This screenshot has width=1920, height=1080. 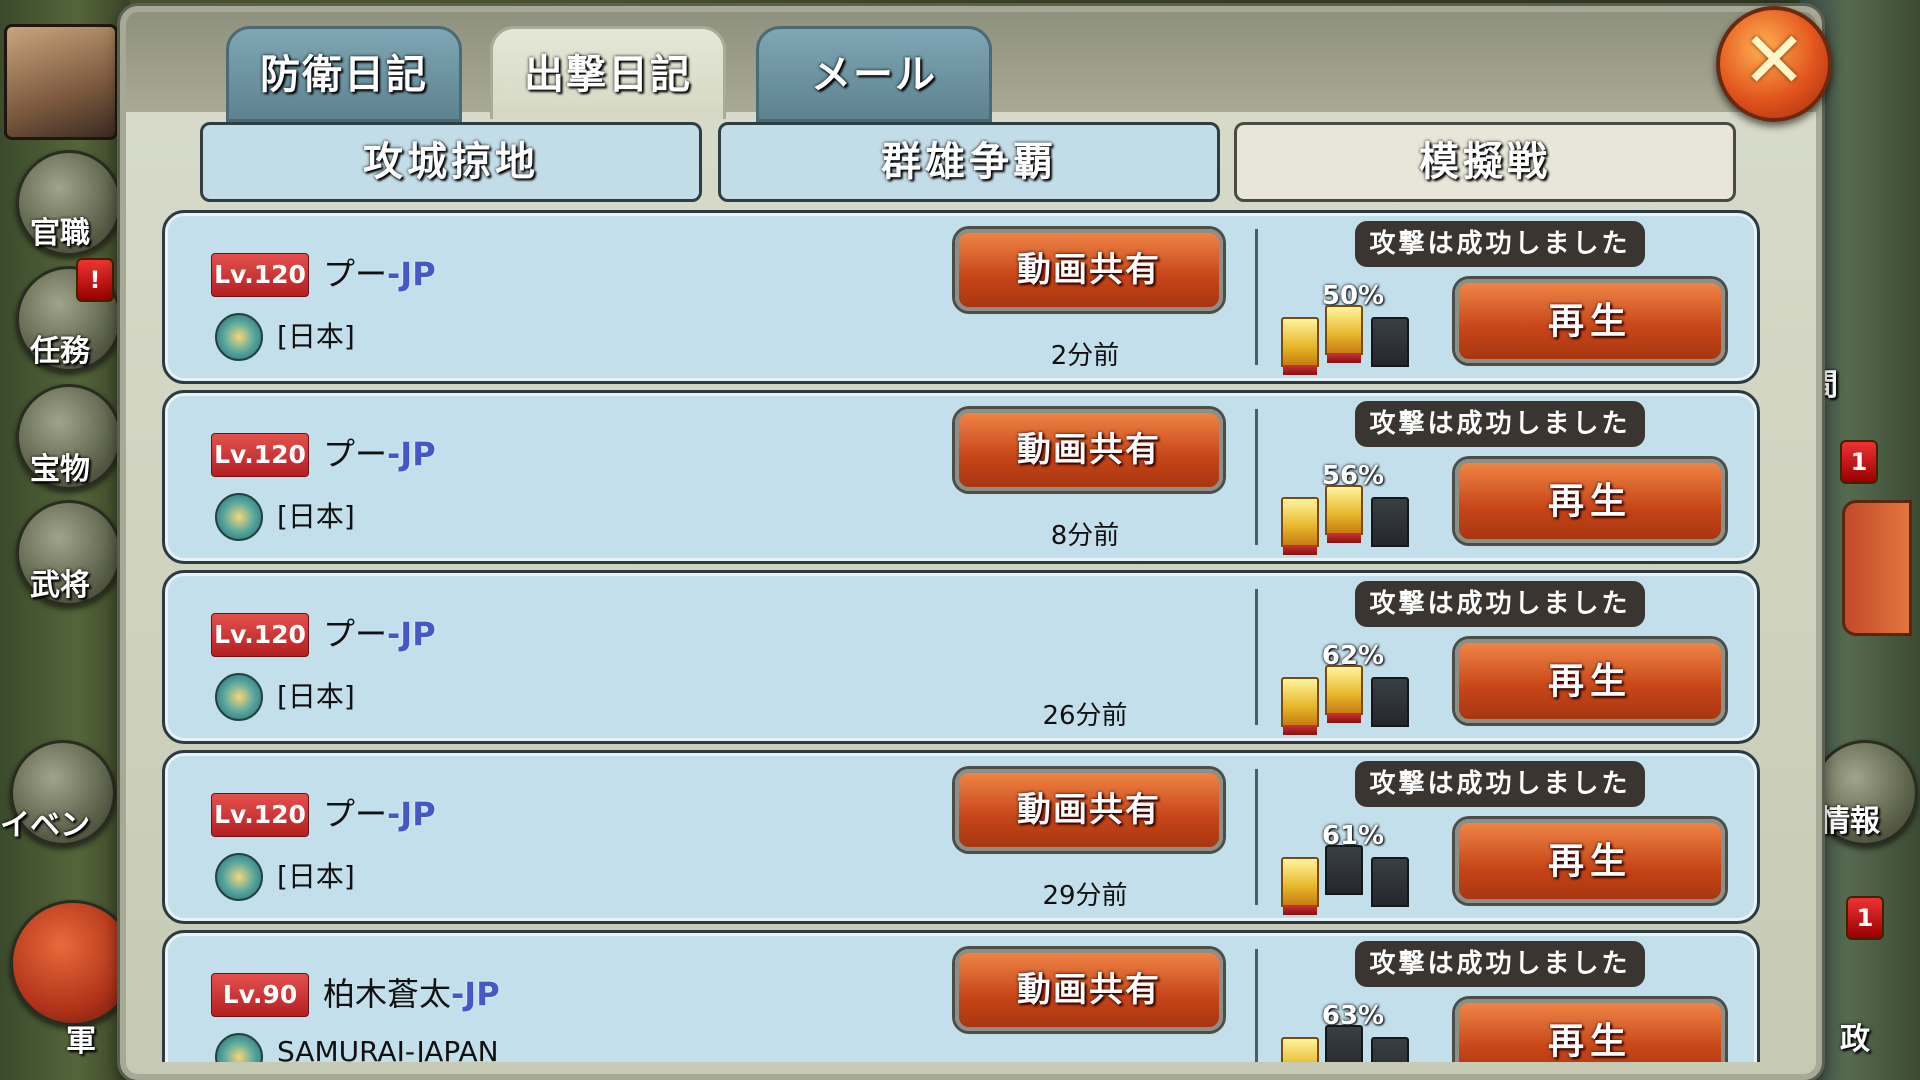 I want to click on tab-mail: メール, so click(x=874, y=74).